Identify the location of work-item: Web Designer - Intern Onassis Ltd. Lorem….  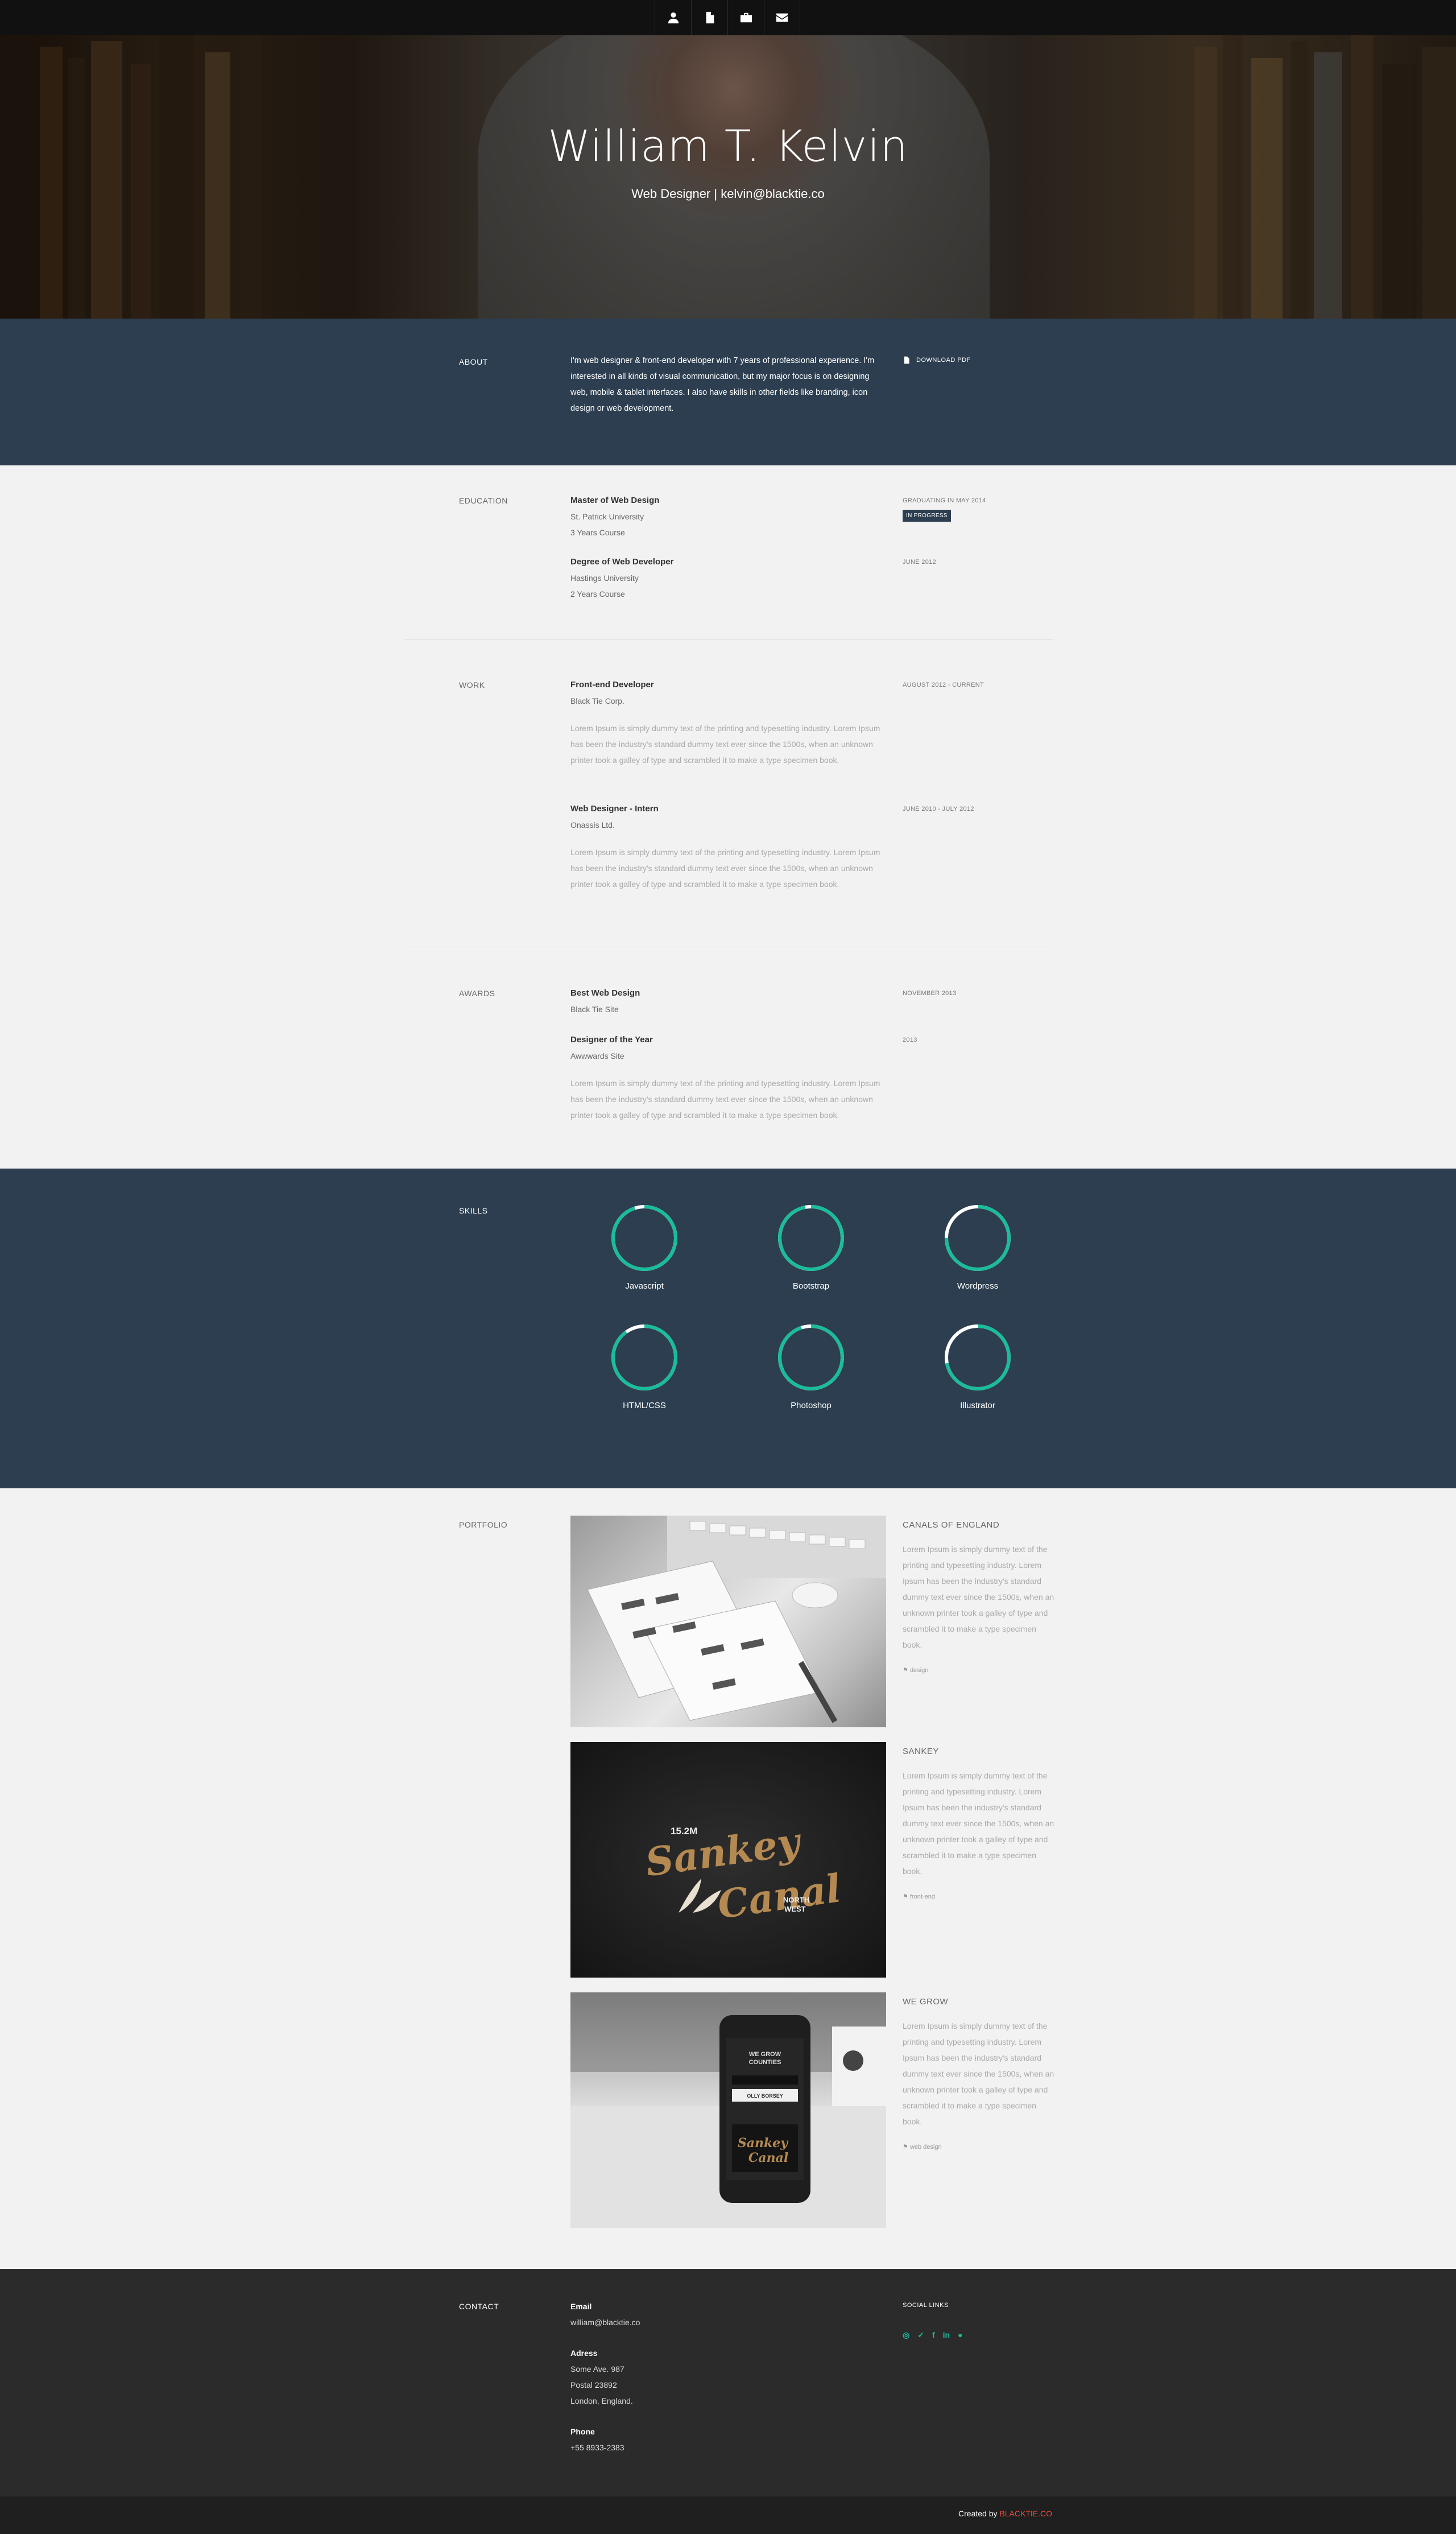
(726, 846).